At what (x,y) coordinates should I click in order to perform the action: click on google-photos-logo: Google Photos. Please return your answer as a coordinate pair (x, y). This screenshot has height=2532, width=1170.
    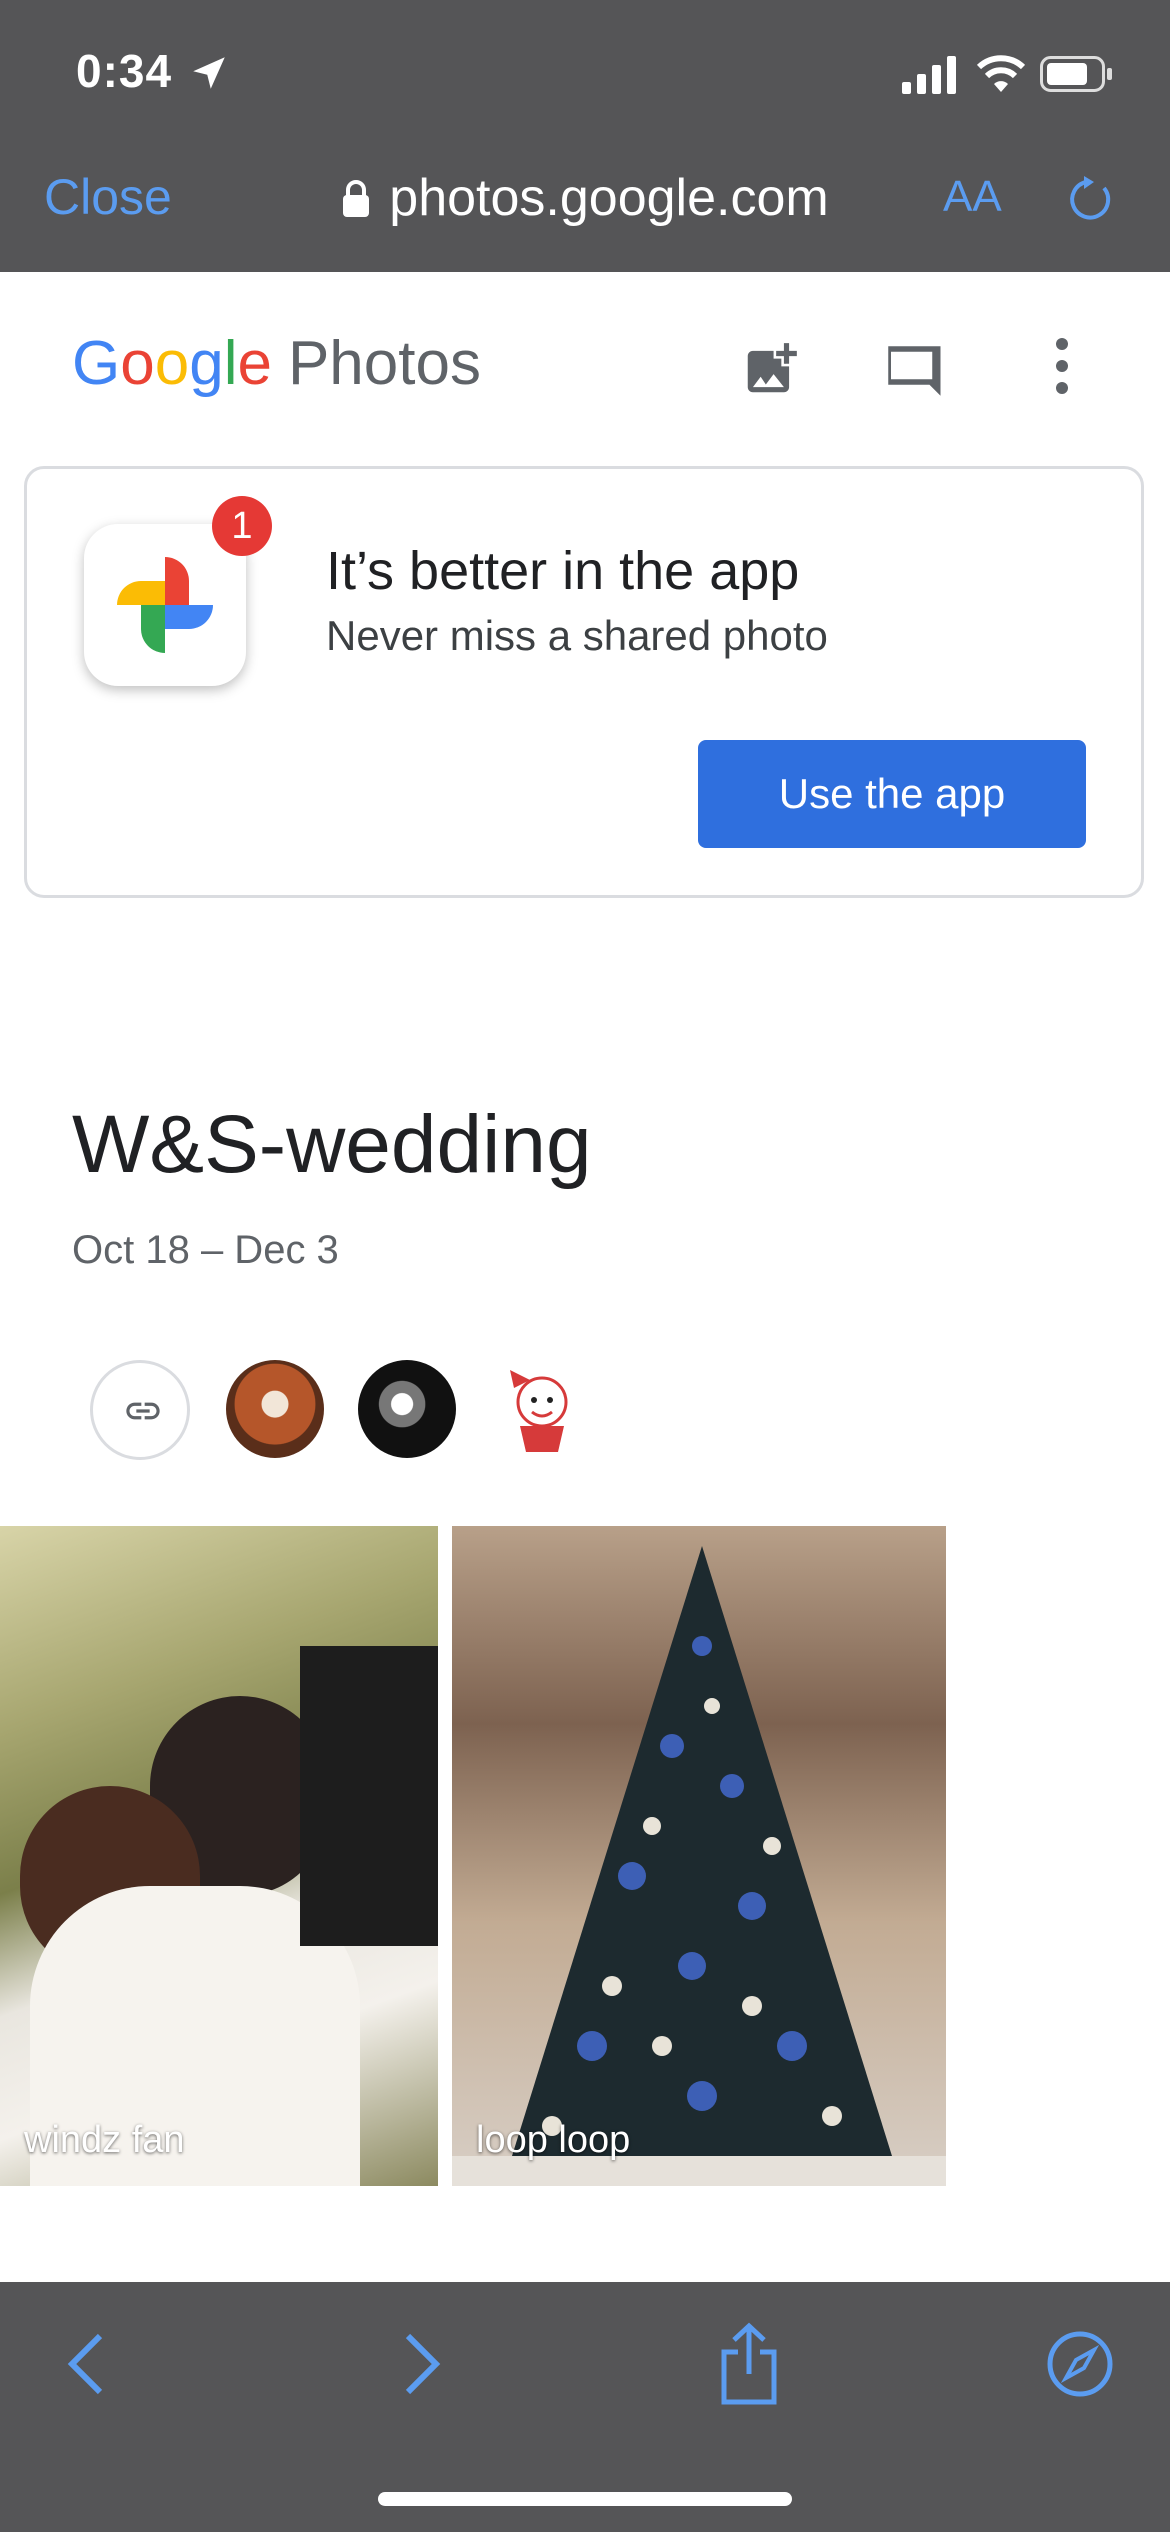
    Looking at the image, I should click on (276, 363).